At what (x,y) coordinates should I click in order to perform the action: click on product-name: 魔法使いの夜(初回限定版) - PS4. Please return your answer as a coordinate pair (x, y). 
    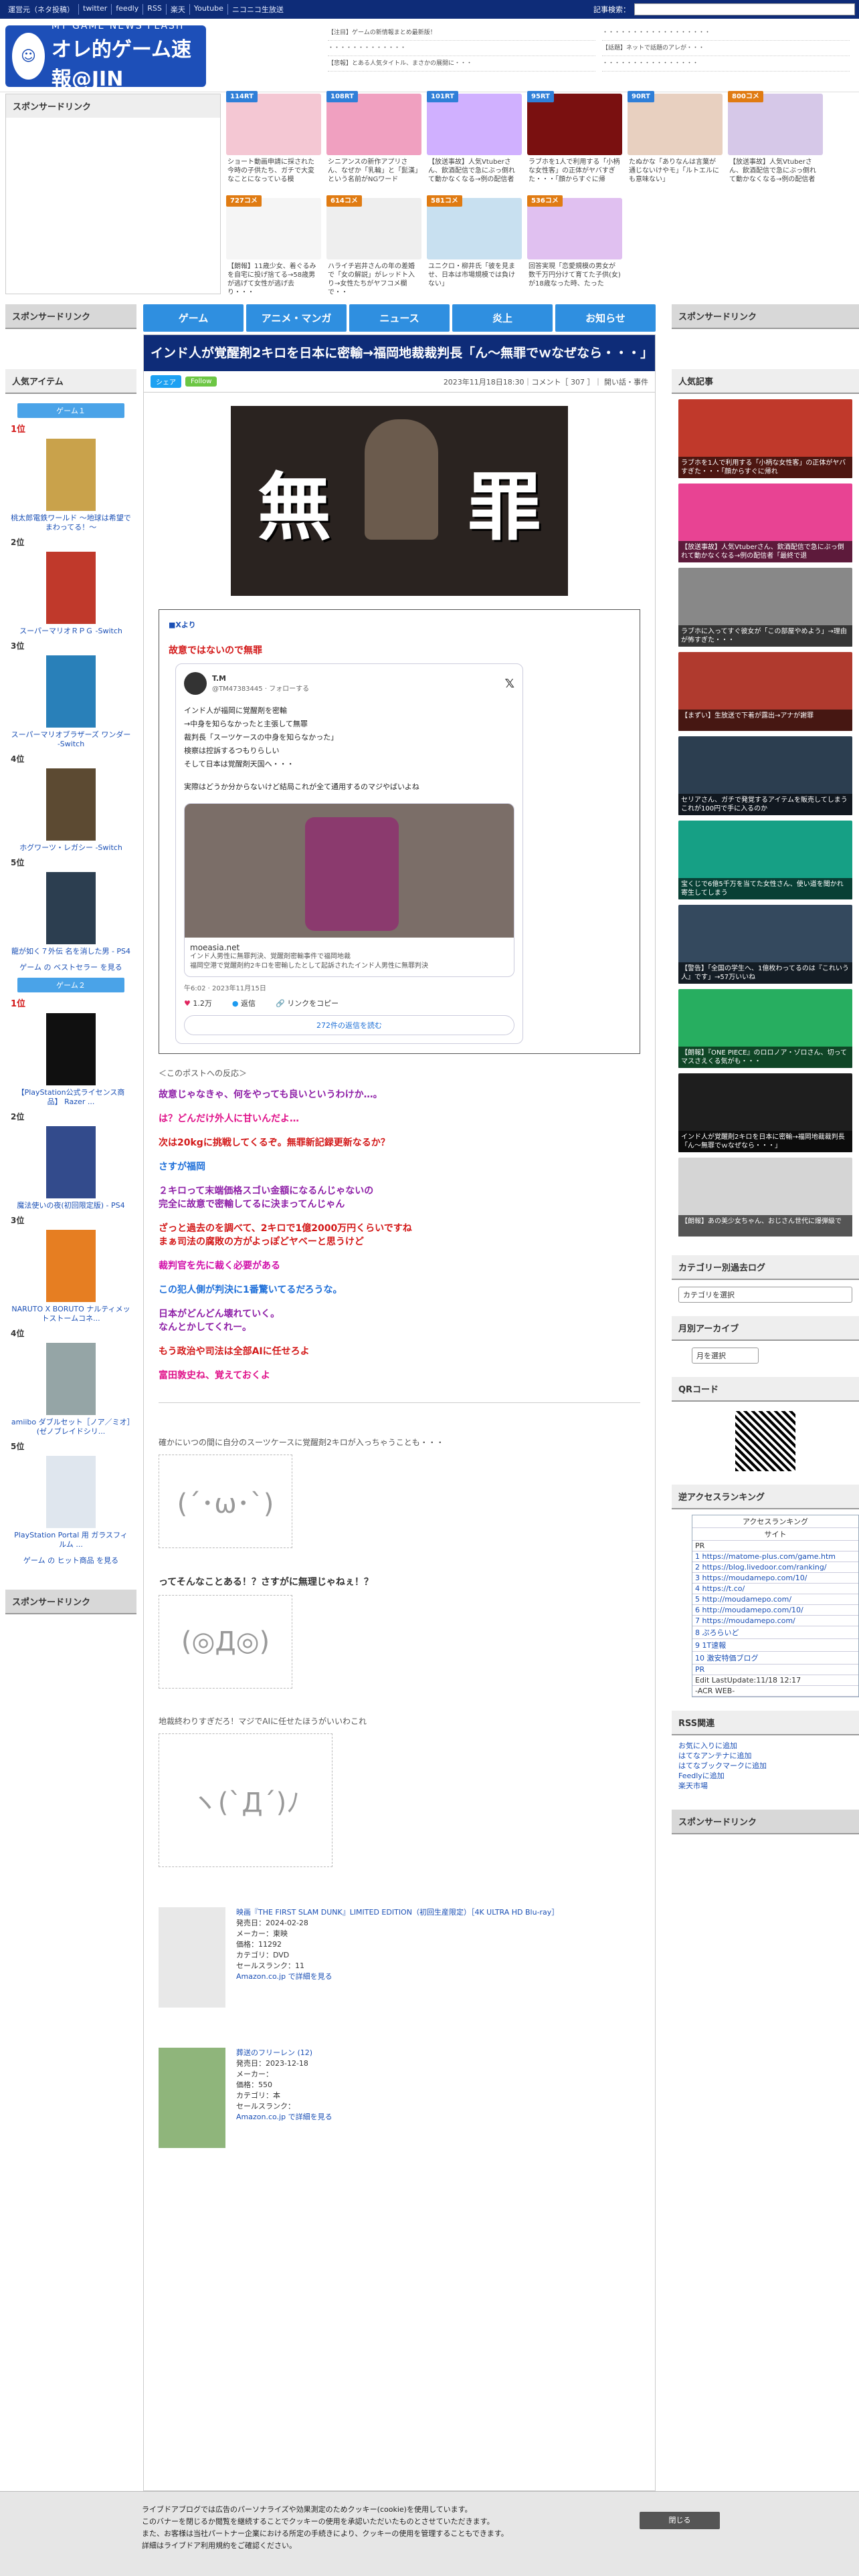
    Looking at the image, I should click on (71, 1205).